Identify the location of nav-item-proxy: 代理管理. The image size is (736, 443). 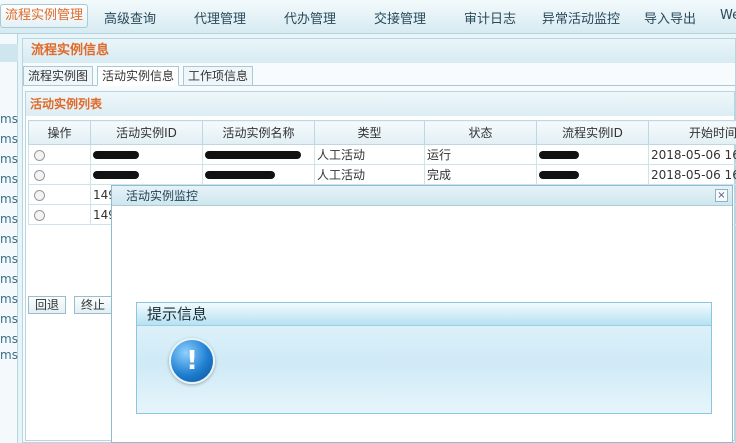
(220, 17).